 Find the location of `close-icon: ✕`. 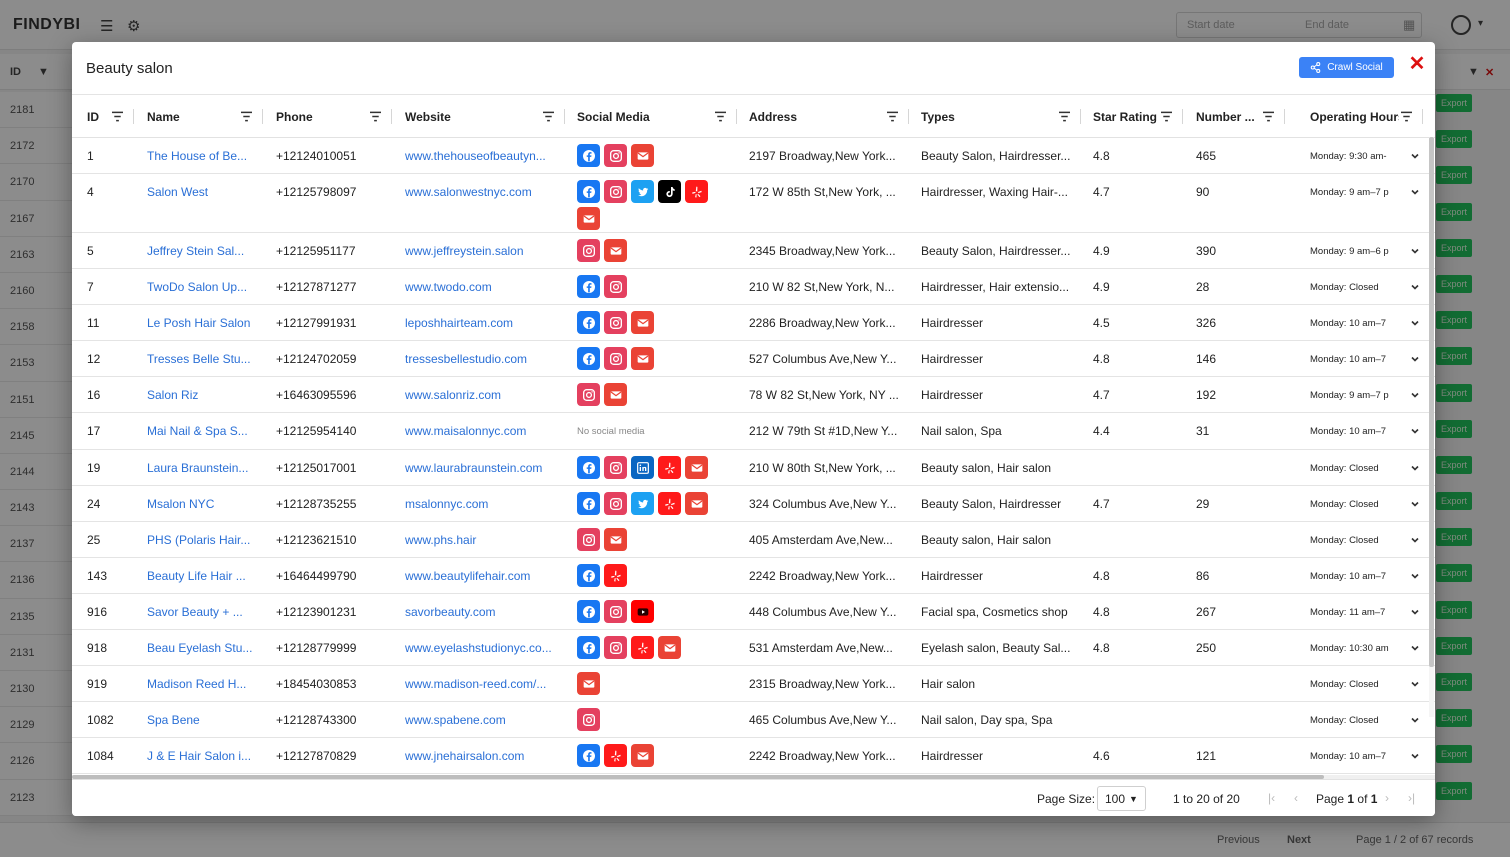

close-icon: ✕ is located at coordinates (1417, 64).